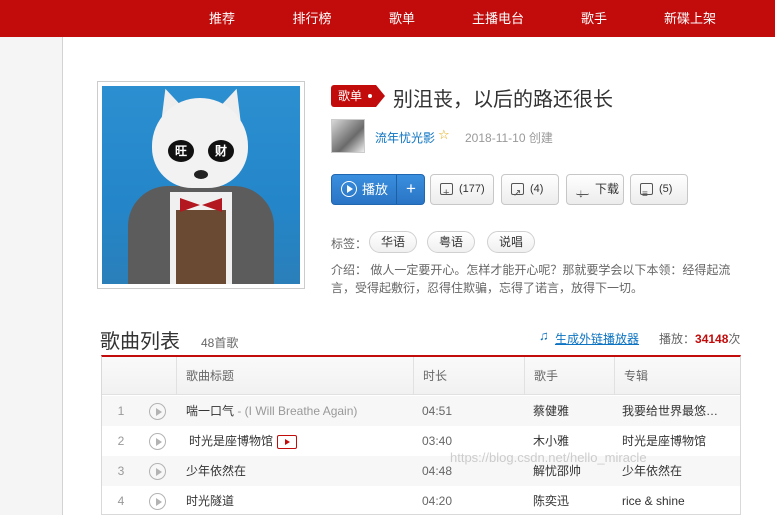 Image resolution: width=775 pixels, height=515 pixels. Describe the element at coordinates (410, 189) in the screenshot. I see `add-to-queue-button: +` at that location.